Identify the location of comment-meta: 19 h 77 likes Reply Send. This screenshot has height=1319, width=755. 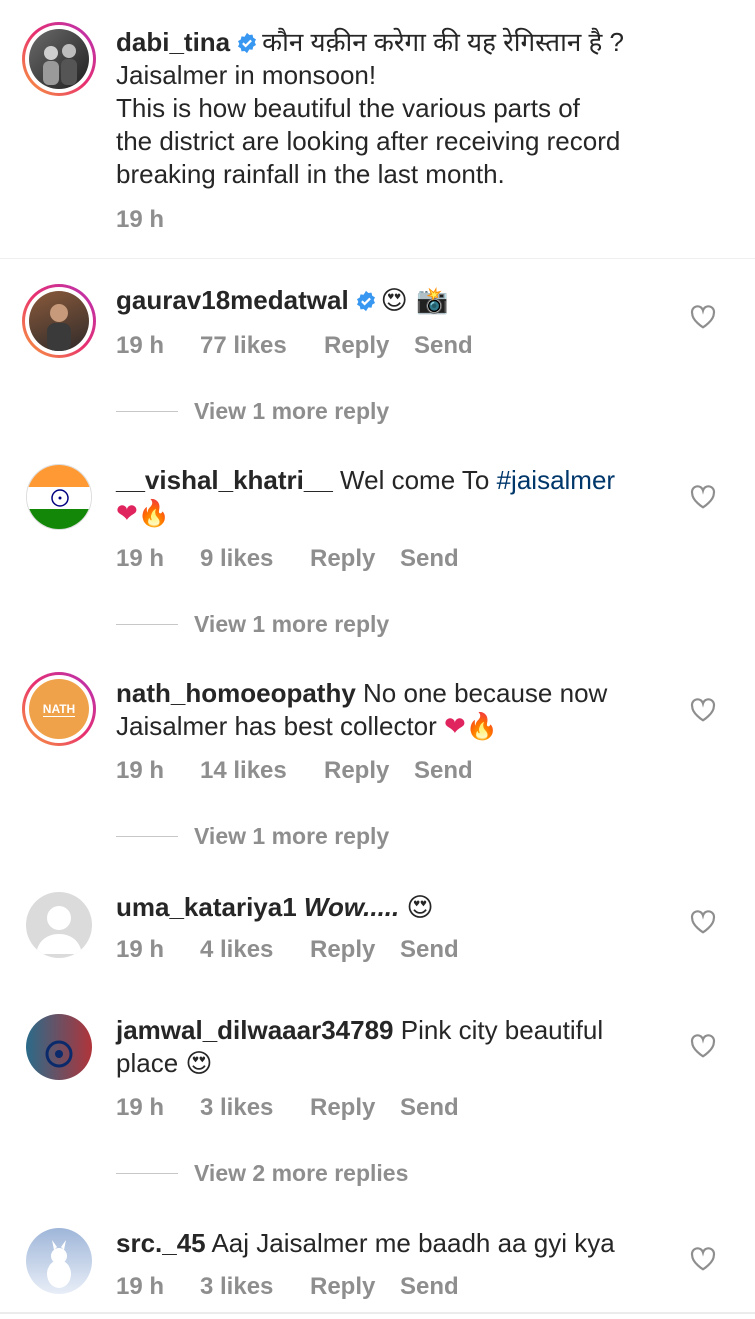
(294, 346).